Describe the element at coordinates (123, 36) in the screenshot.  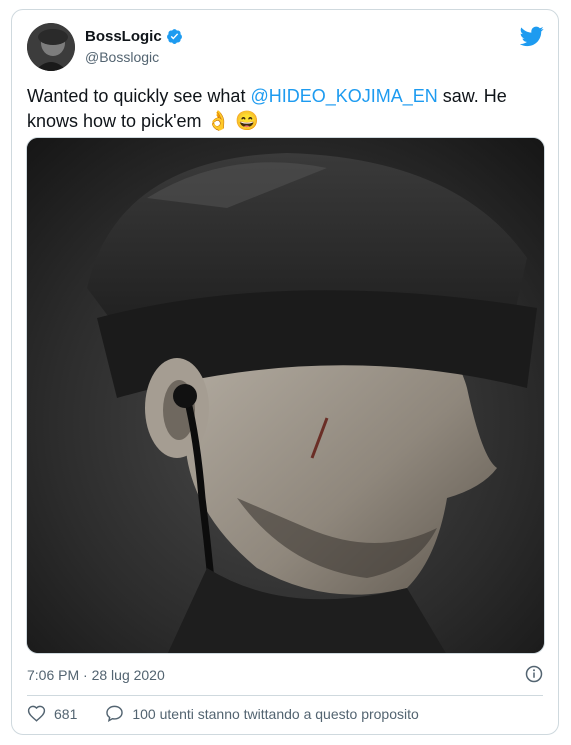
I see `author-name: BossLogic` at that location.